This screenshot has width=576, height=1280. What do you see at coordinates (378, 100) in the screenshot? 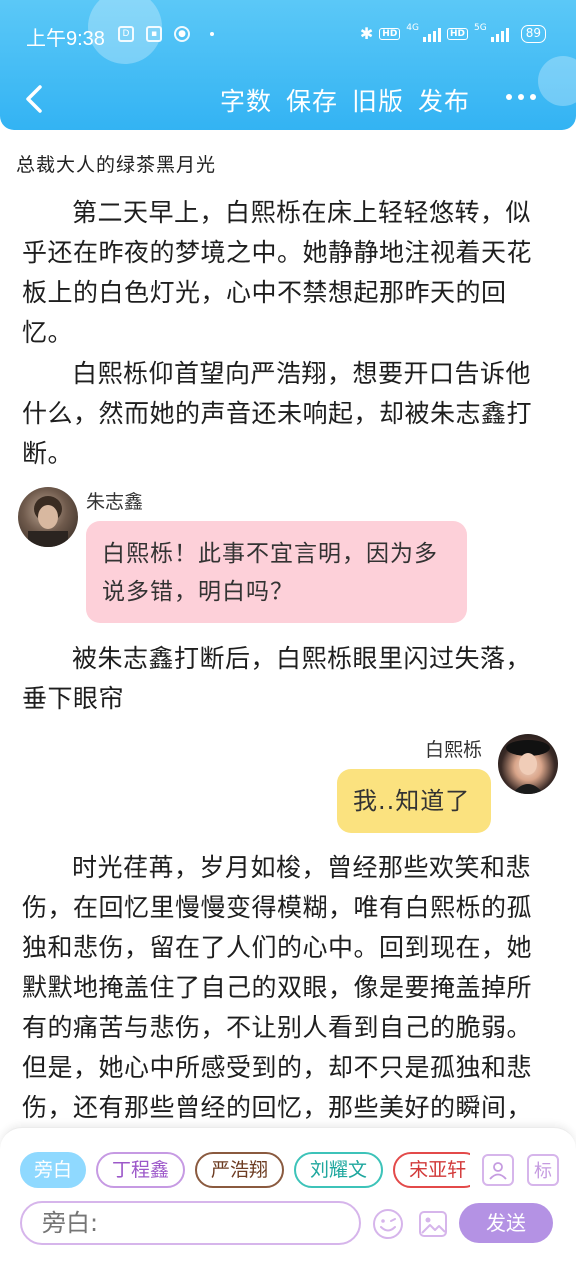
I see `old-version-button: 旧版` at bounding box center [378, 100].